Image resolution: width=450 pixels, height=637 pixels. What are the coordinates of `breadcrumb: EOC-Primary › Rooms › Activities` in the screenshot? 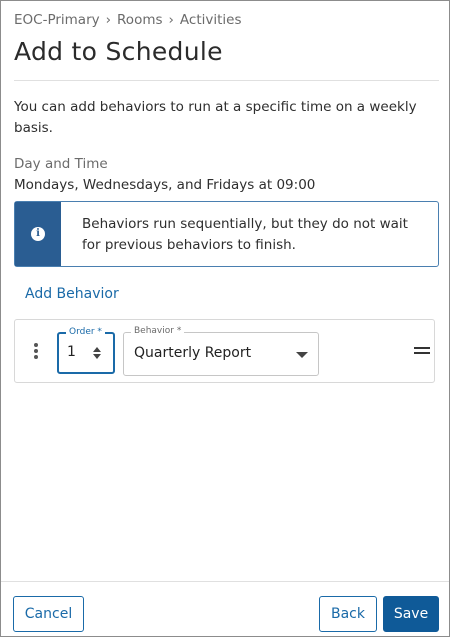 It's located at (128, 20).